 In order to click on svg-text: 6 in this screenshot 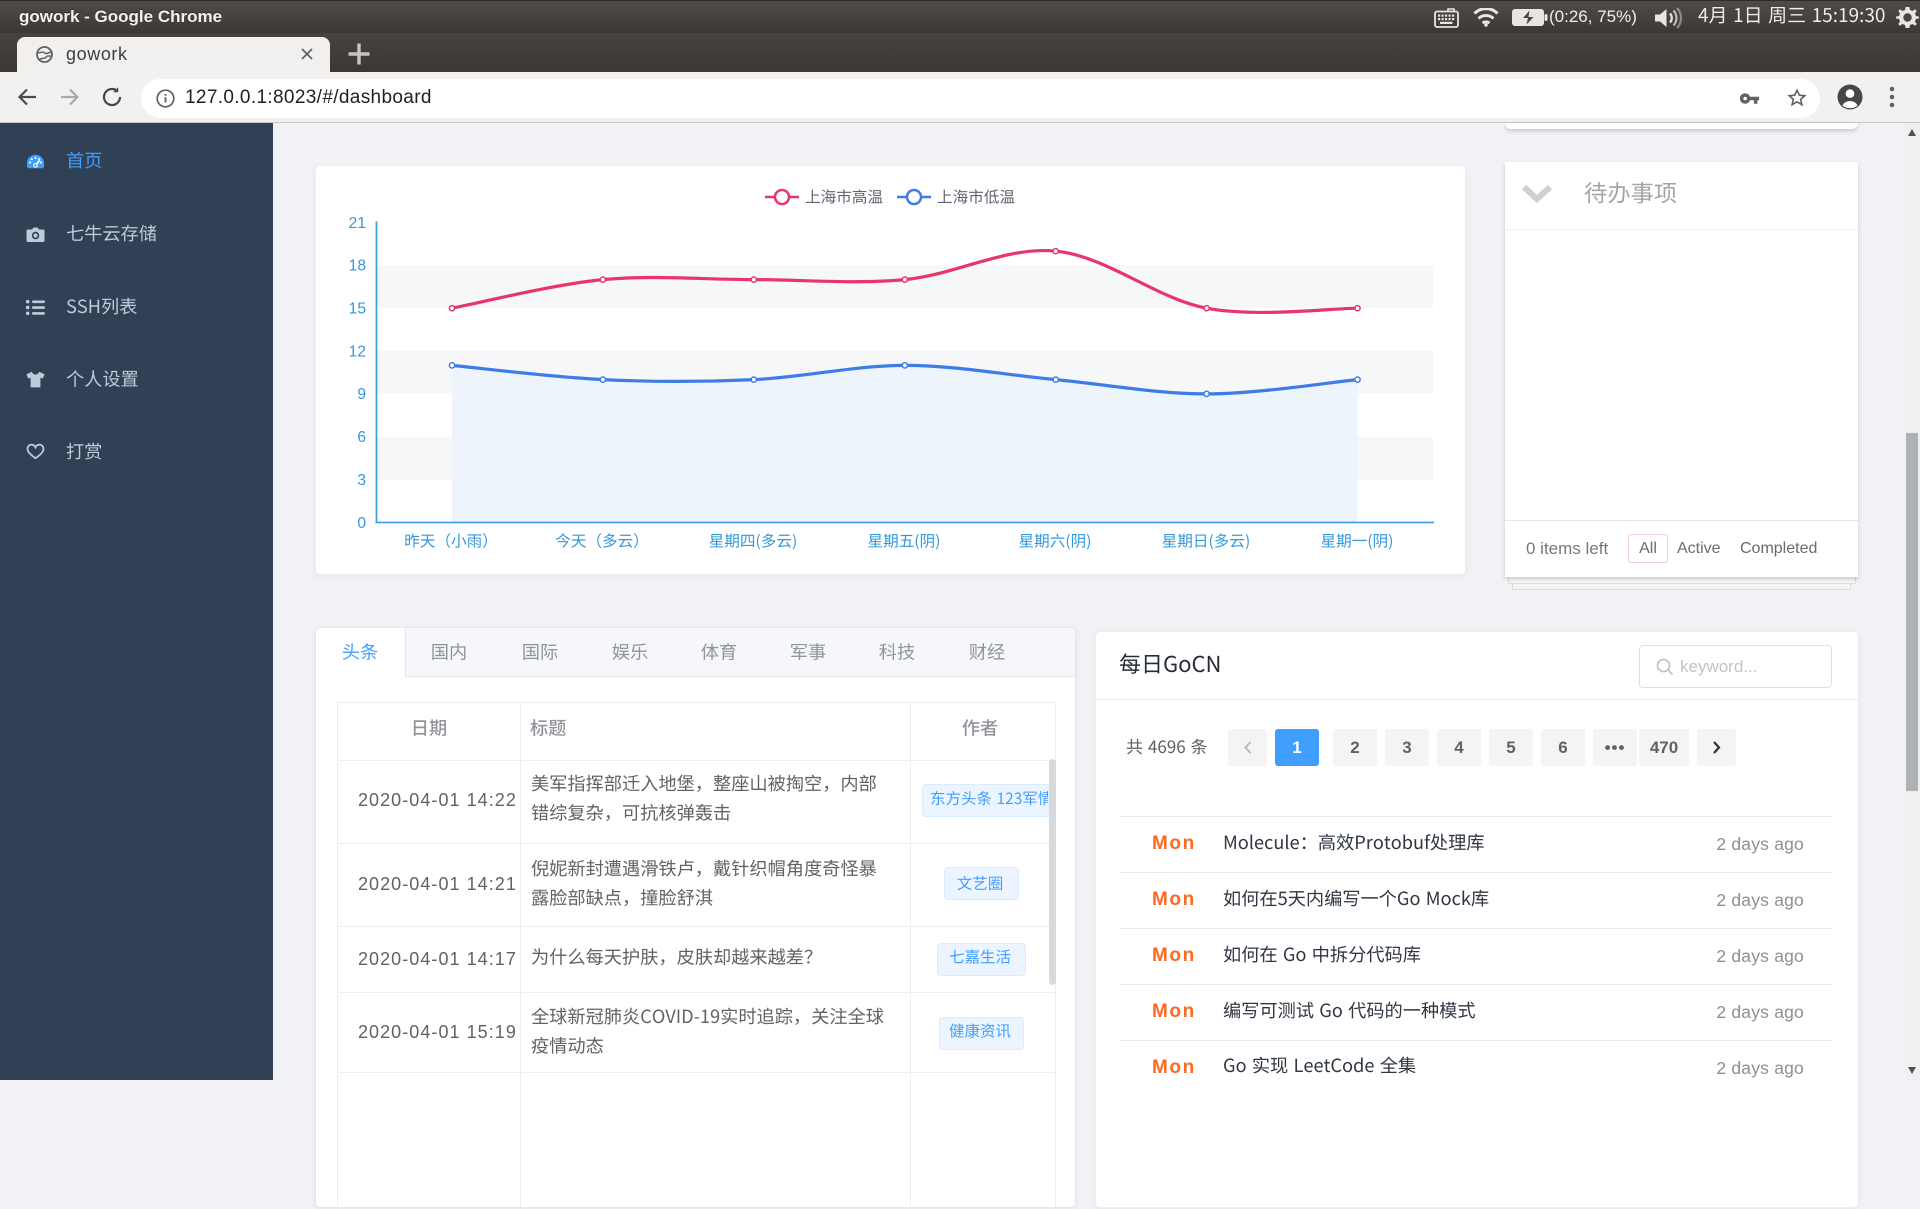, I will do `click(361, 437)`.